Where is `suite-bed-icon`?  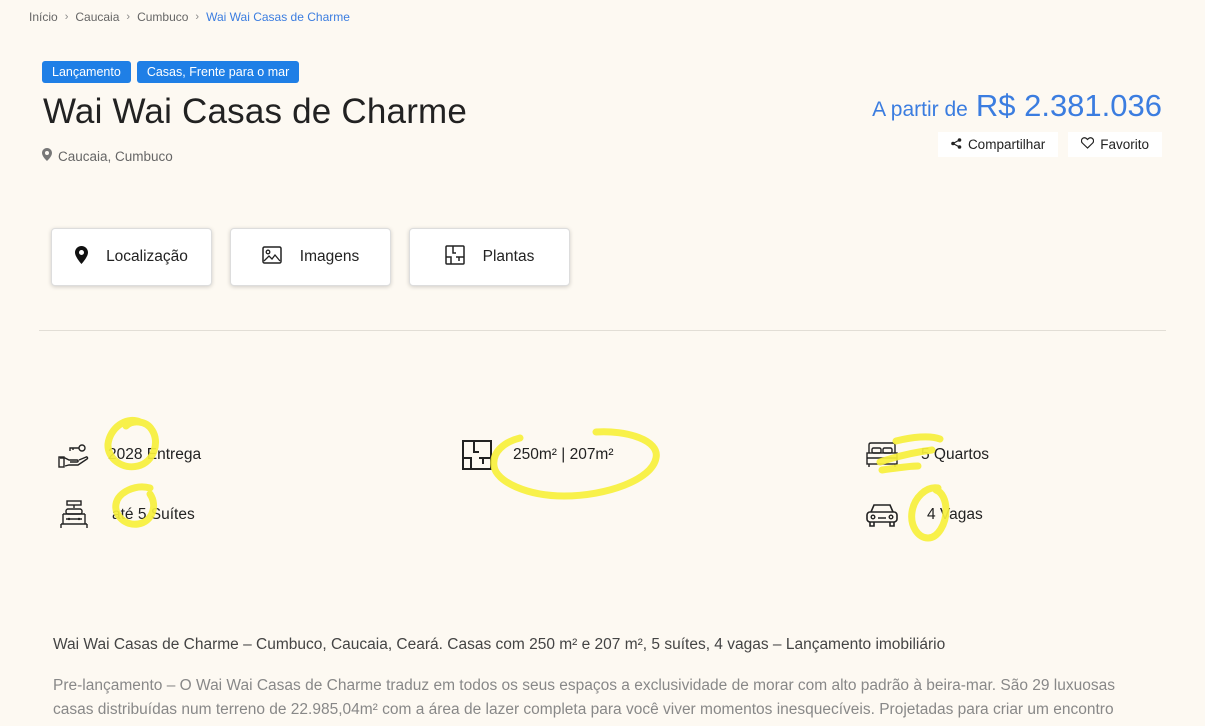 suite-bed-icon is located at coordinates (74, 515).